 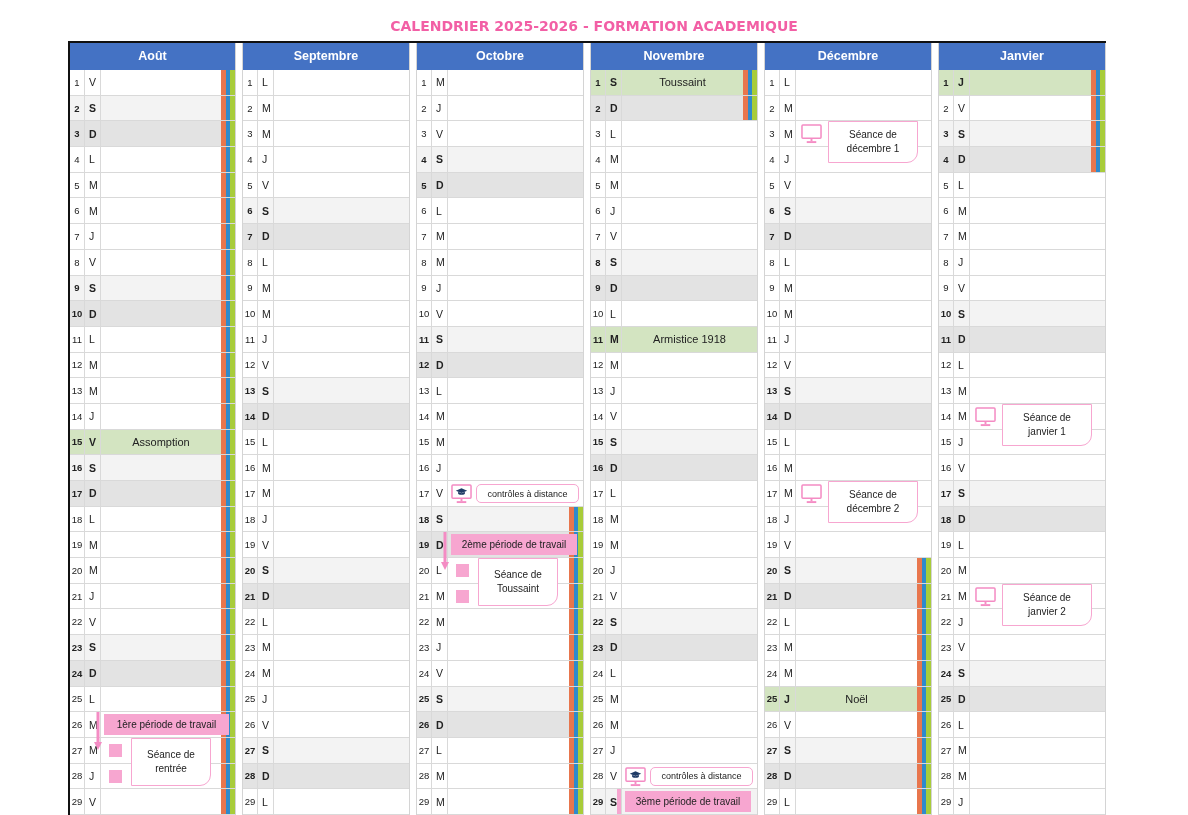 What do you see at coordinates (594, 26) in the screenshot?
I see `calendar-title: CALENDRIER 2025-2026 - FORMATION ACADEMIQUE` at bounding box center [594, 26].